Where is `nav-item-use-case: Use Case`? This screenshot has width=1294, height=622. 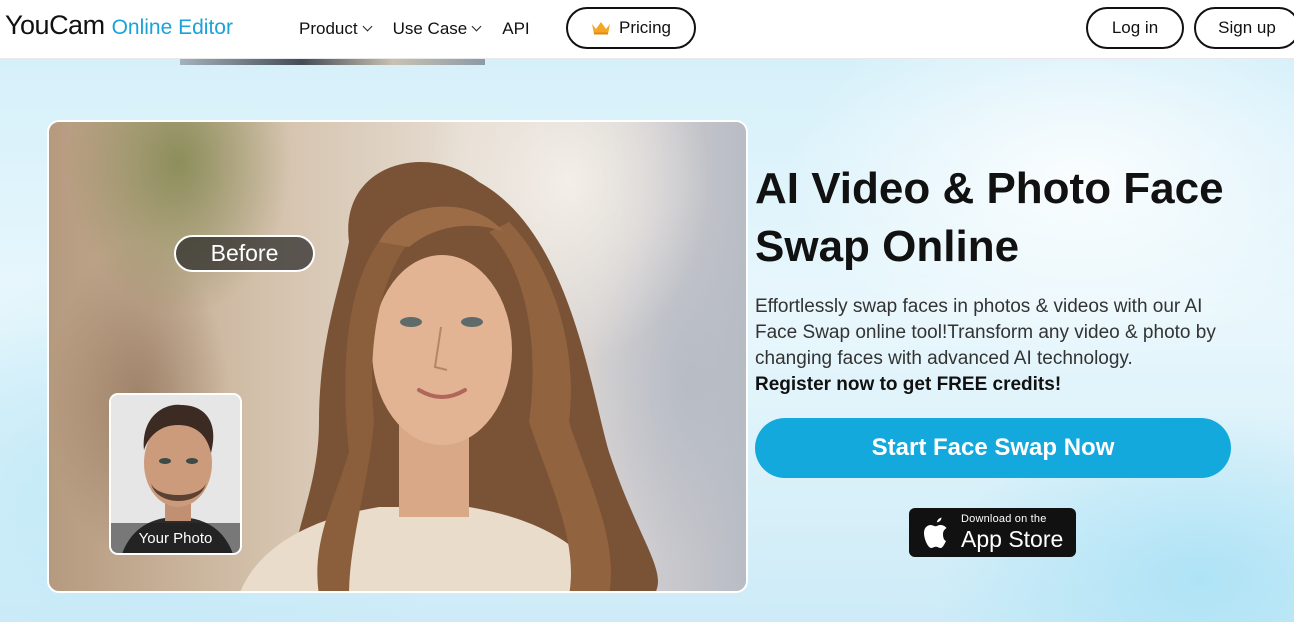 nav-item-use-case: Use Case is located at coordinates (437, 28).